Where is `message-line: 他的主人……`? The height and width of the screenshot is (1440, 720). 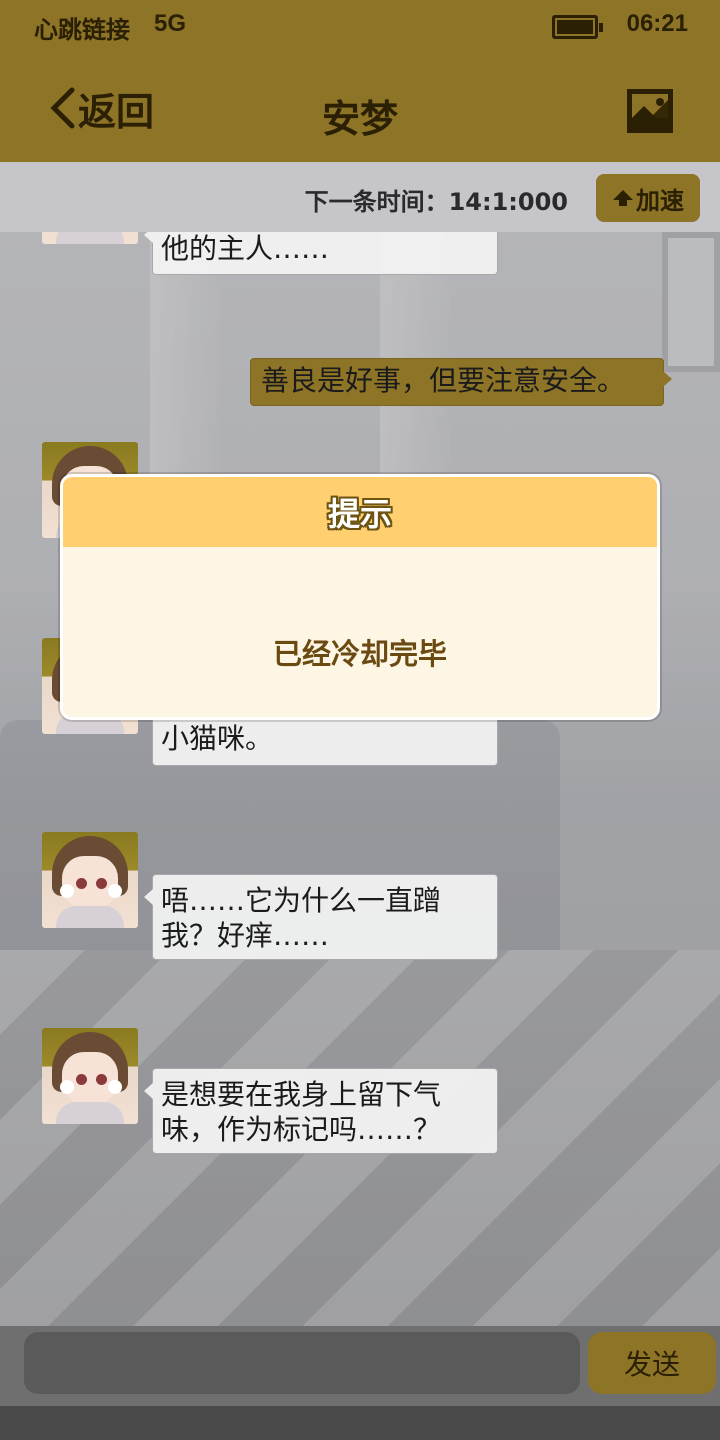
message-line: 他的主人…… is located at coordinates (245, 248).